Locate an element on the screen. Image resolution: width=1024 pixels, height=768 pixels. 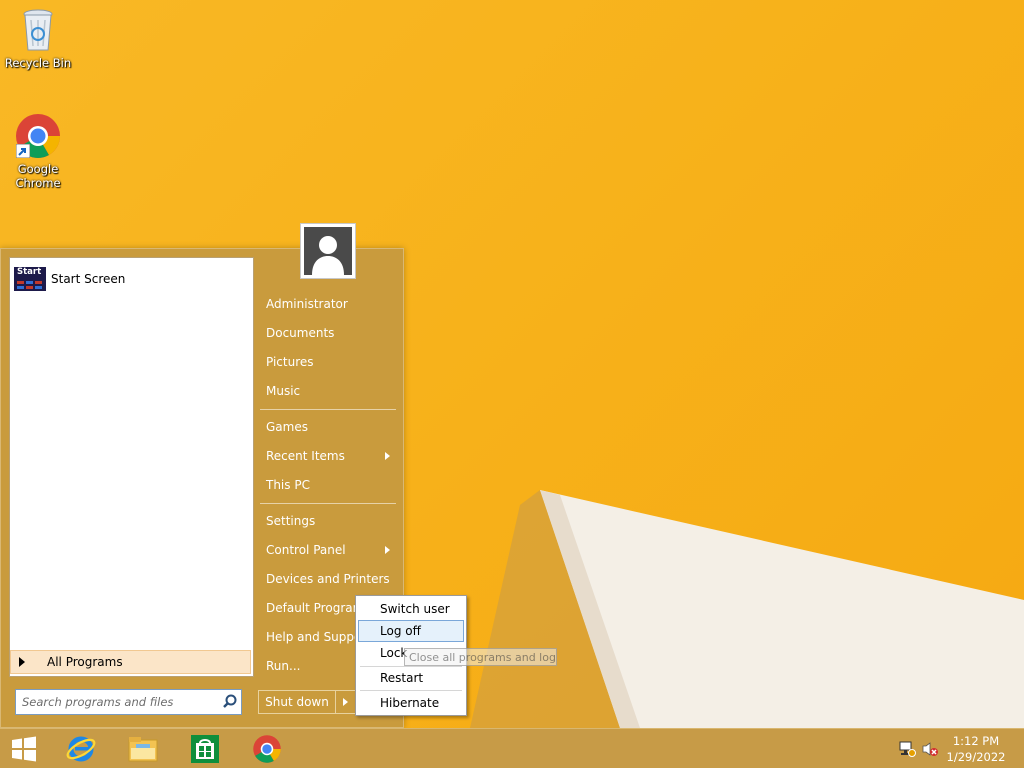
program-item-label: Start Screen is located at coordinates (88, 279).